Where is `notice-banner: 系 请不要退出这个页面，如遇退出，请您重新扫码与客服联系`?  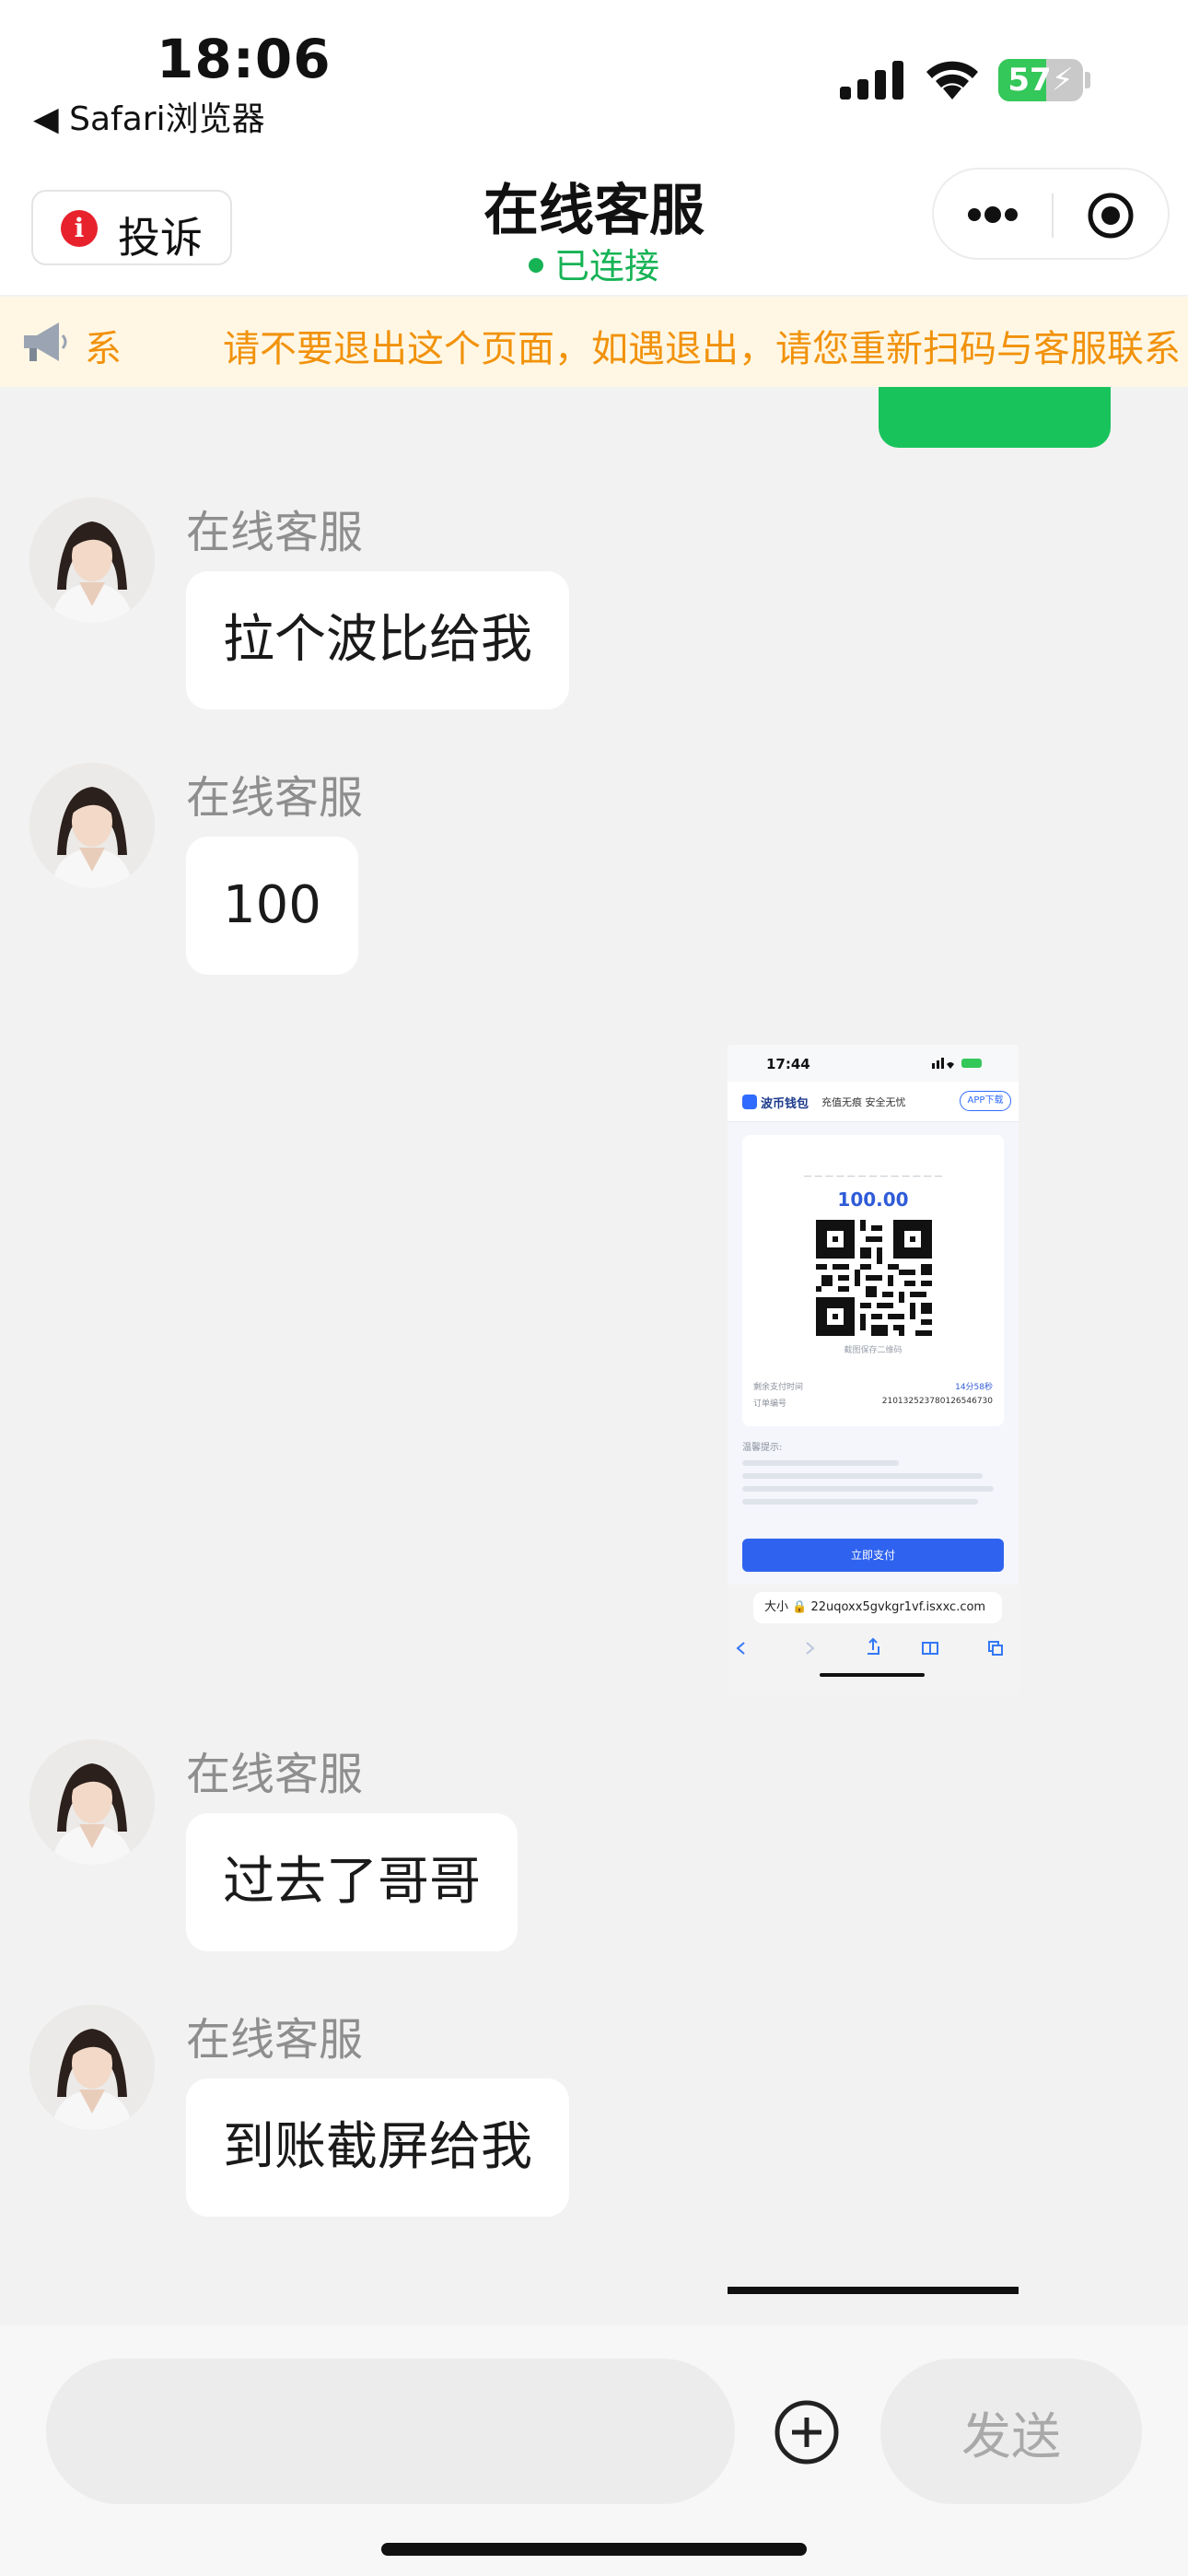 notice-banner: 系 请不要退出这个页面，如遇退出，请您重新扫码与客服联系 is located at coordinates (594, 342).